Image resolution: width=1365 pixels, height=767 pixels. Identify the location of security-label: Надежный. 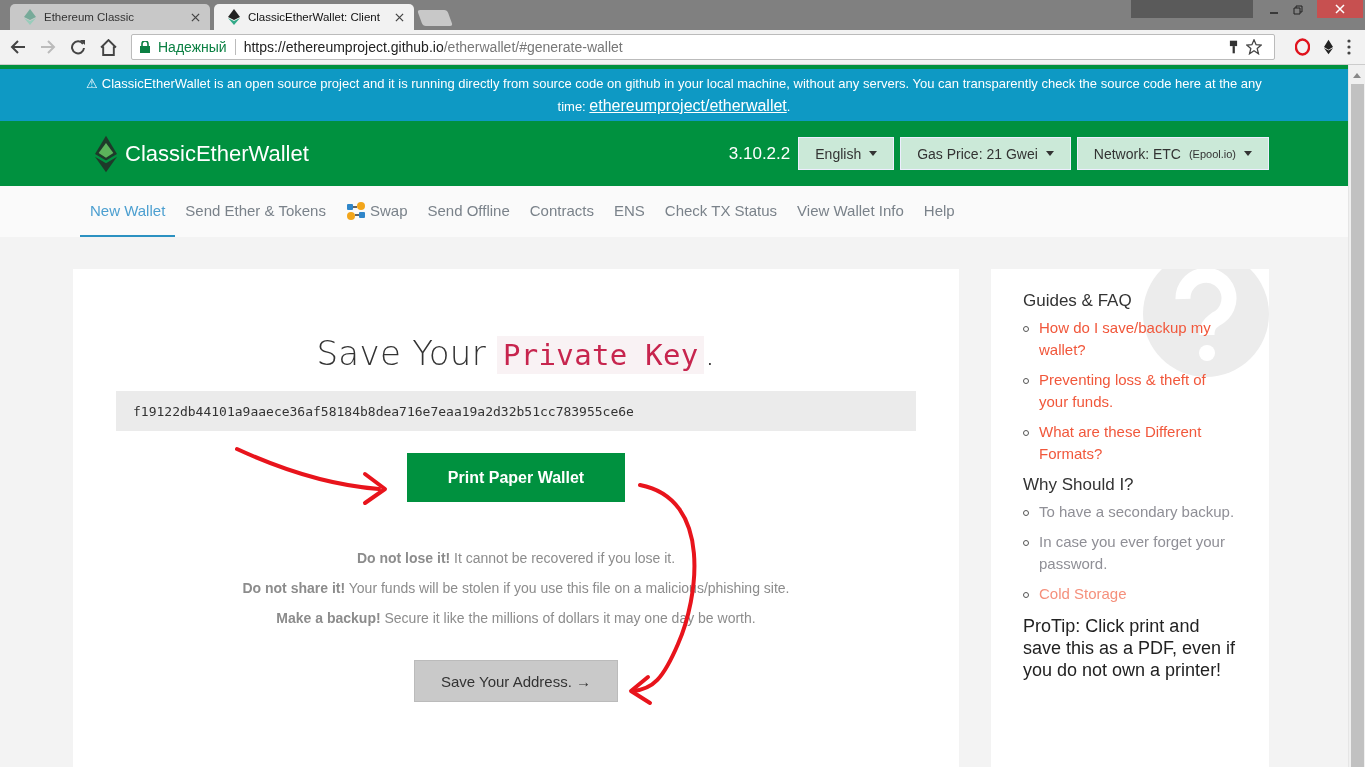
(192, 47).